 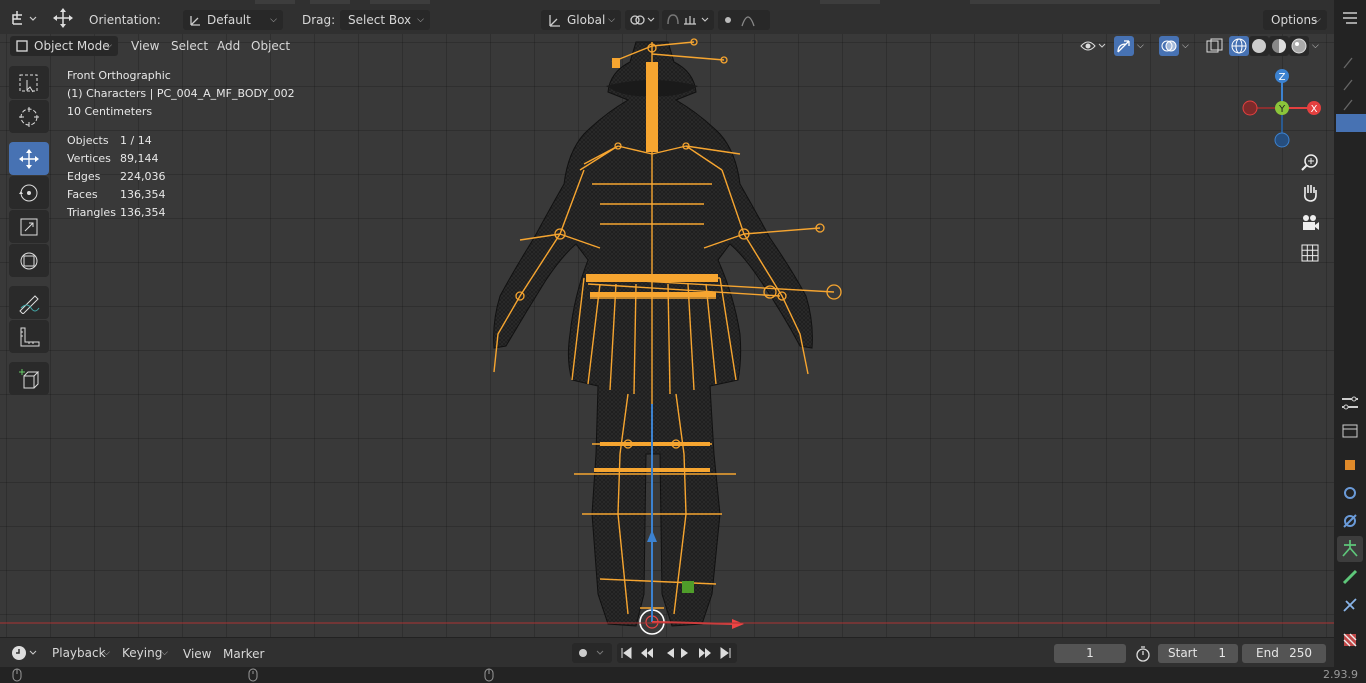 I want to click on camera-view-button, so click(x=1310, y=223).